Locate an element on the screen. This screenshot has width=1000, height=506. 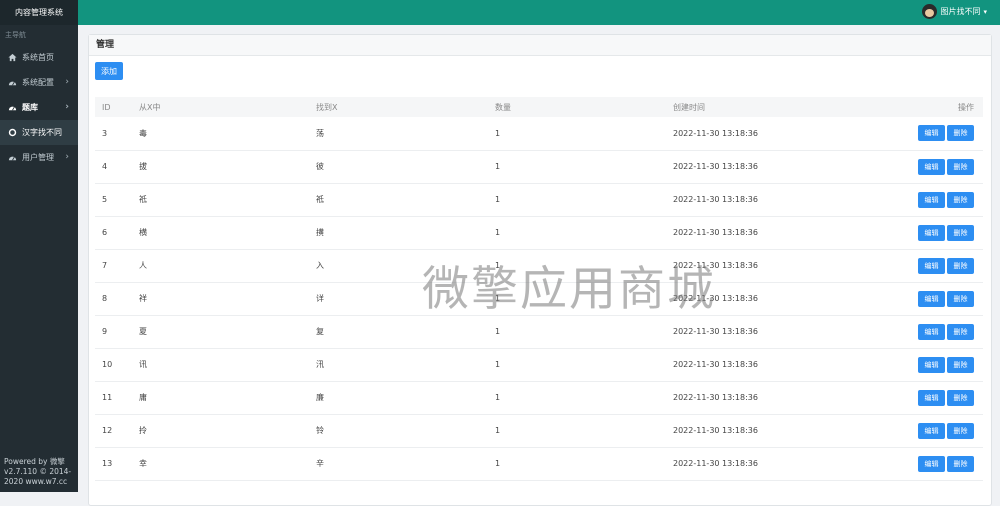
table-row: 9 夏 复 1 2022-11-30 13:18:36 编辑 删除 is located at coordinates (539, 331).